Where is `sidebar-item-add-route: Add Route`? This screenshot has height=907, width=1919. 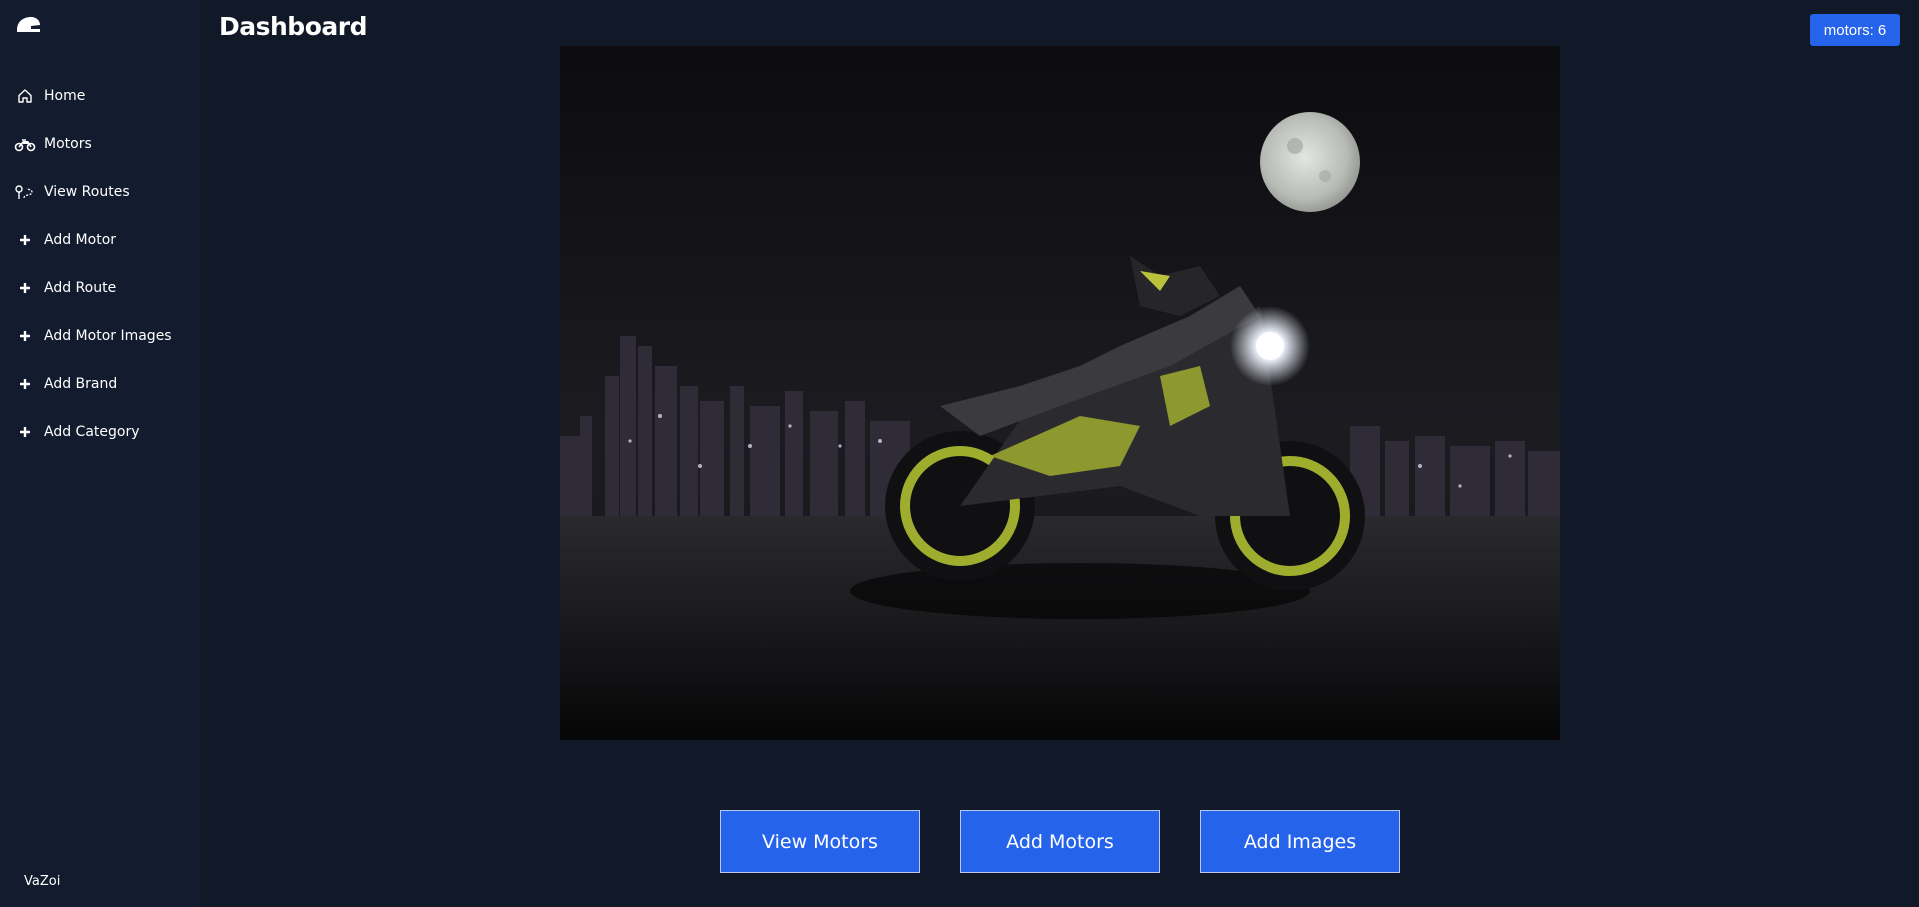
sidebar-item-add-route: Add Route is located at coordinates (104, 288).